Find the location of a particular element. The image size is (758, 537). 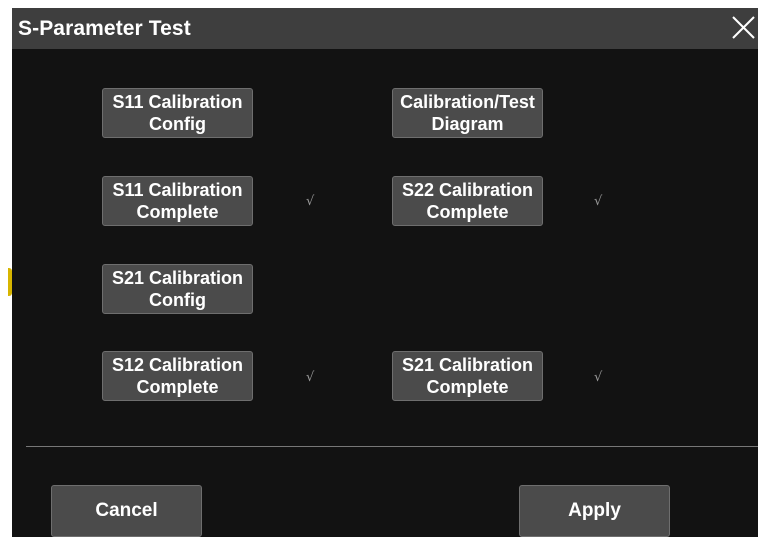

button-label-line1: Calibration/Test is located at coordinates (467, 102).